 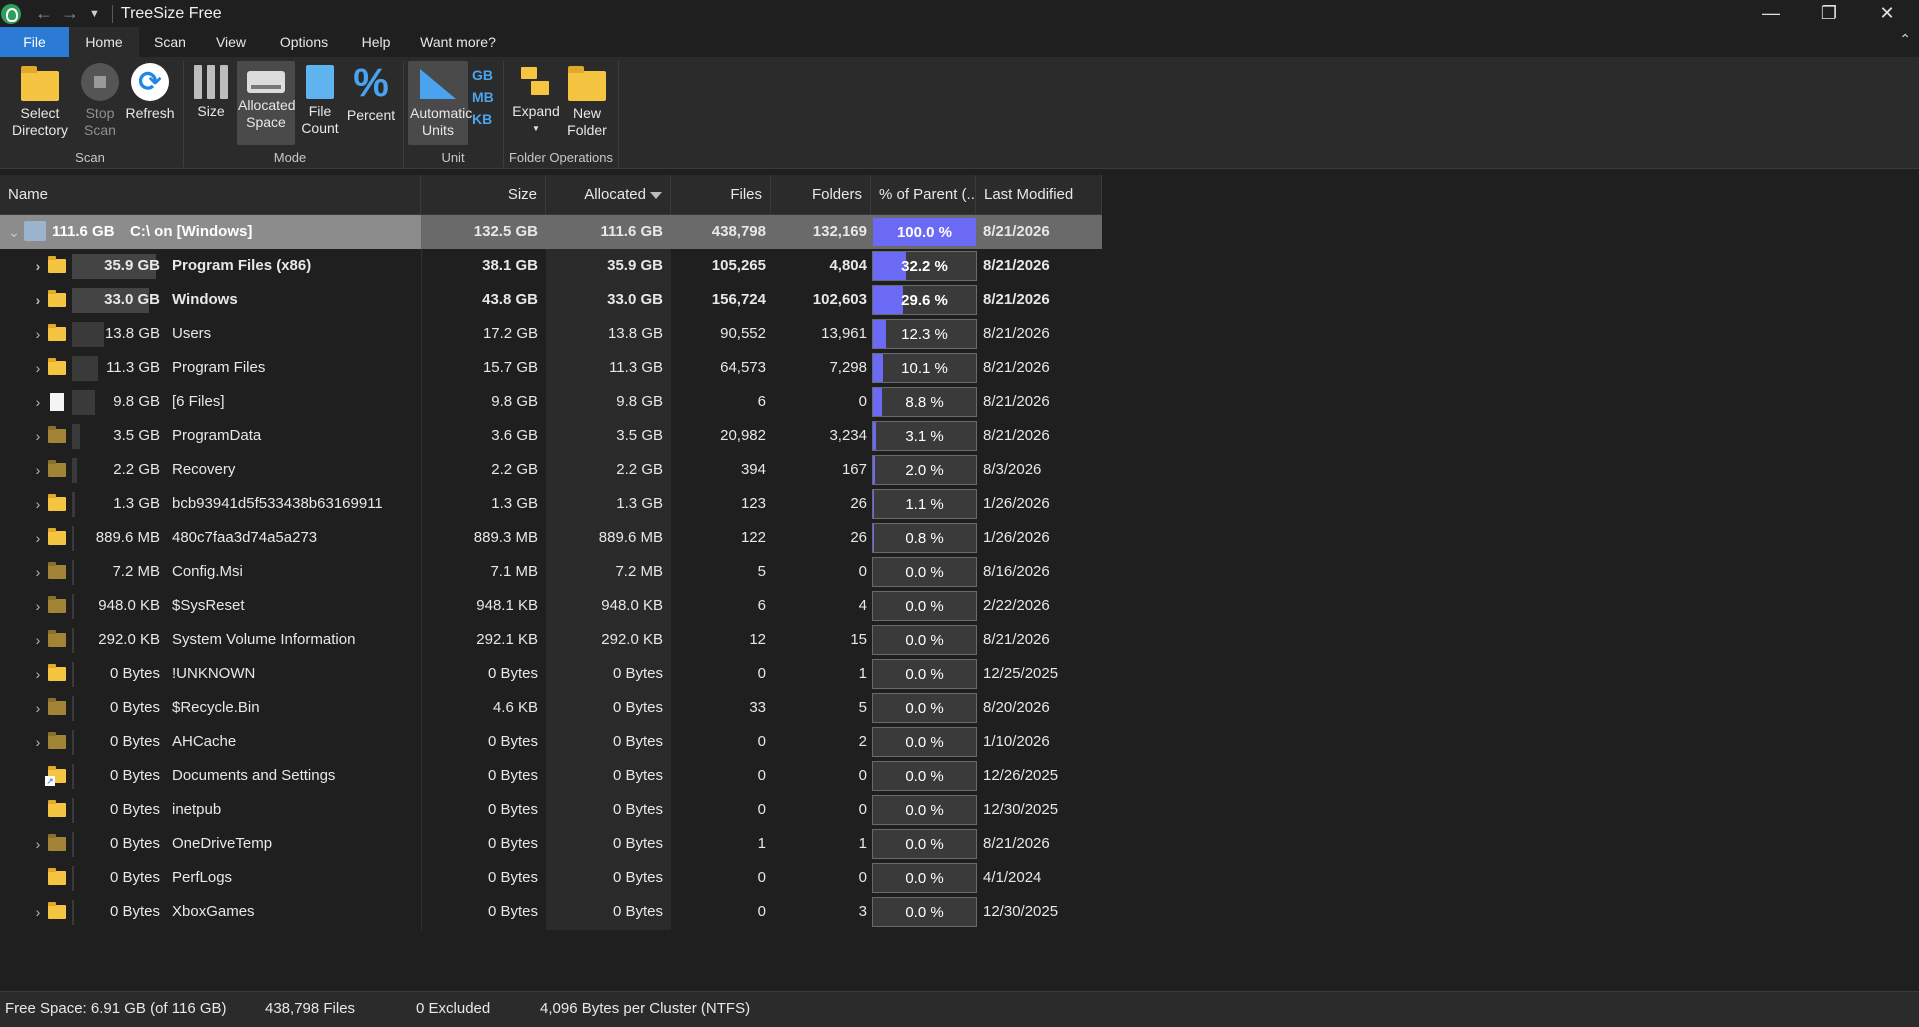 What do you see at coordinates (551, 742) in the screenshot?
I see `table-row: › 0 Bytes AHCache` at bounding box center [551, 742].